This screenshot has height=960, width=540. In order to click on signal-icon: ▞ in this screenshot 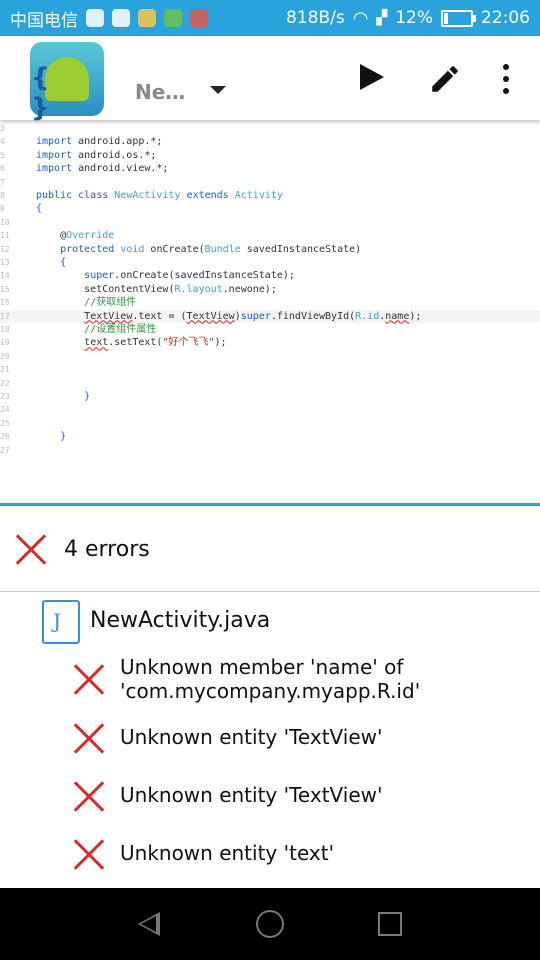, I will do `click(382, 18)`.